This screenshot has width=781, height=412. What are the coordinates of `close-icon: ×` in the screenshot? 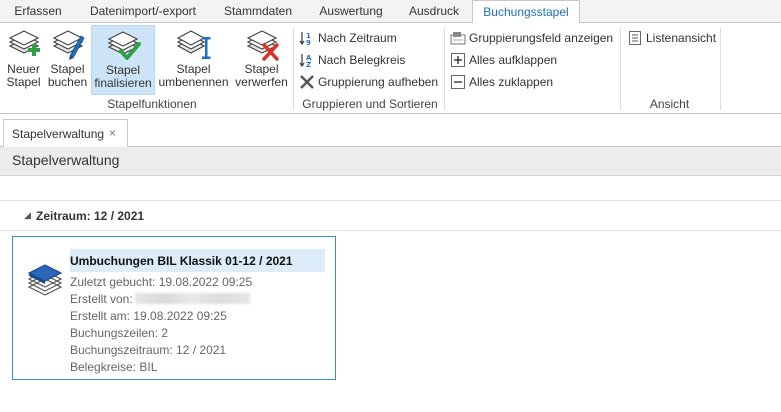 It's located at (112, 133).